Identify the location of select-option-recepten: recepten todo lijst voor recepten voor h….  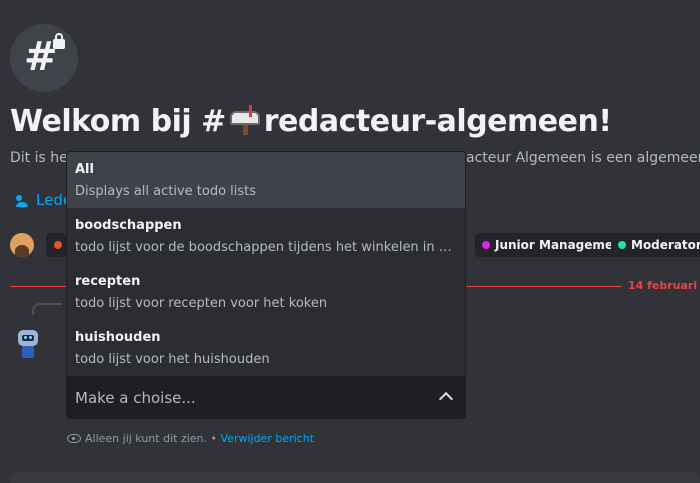
(266, 292).